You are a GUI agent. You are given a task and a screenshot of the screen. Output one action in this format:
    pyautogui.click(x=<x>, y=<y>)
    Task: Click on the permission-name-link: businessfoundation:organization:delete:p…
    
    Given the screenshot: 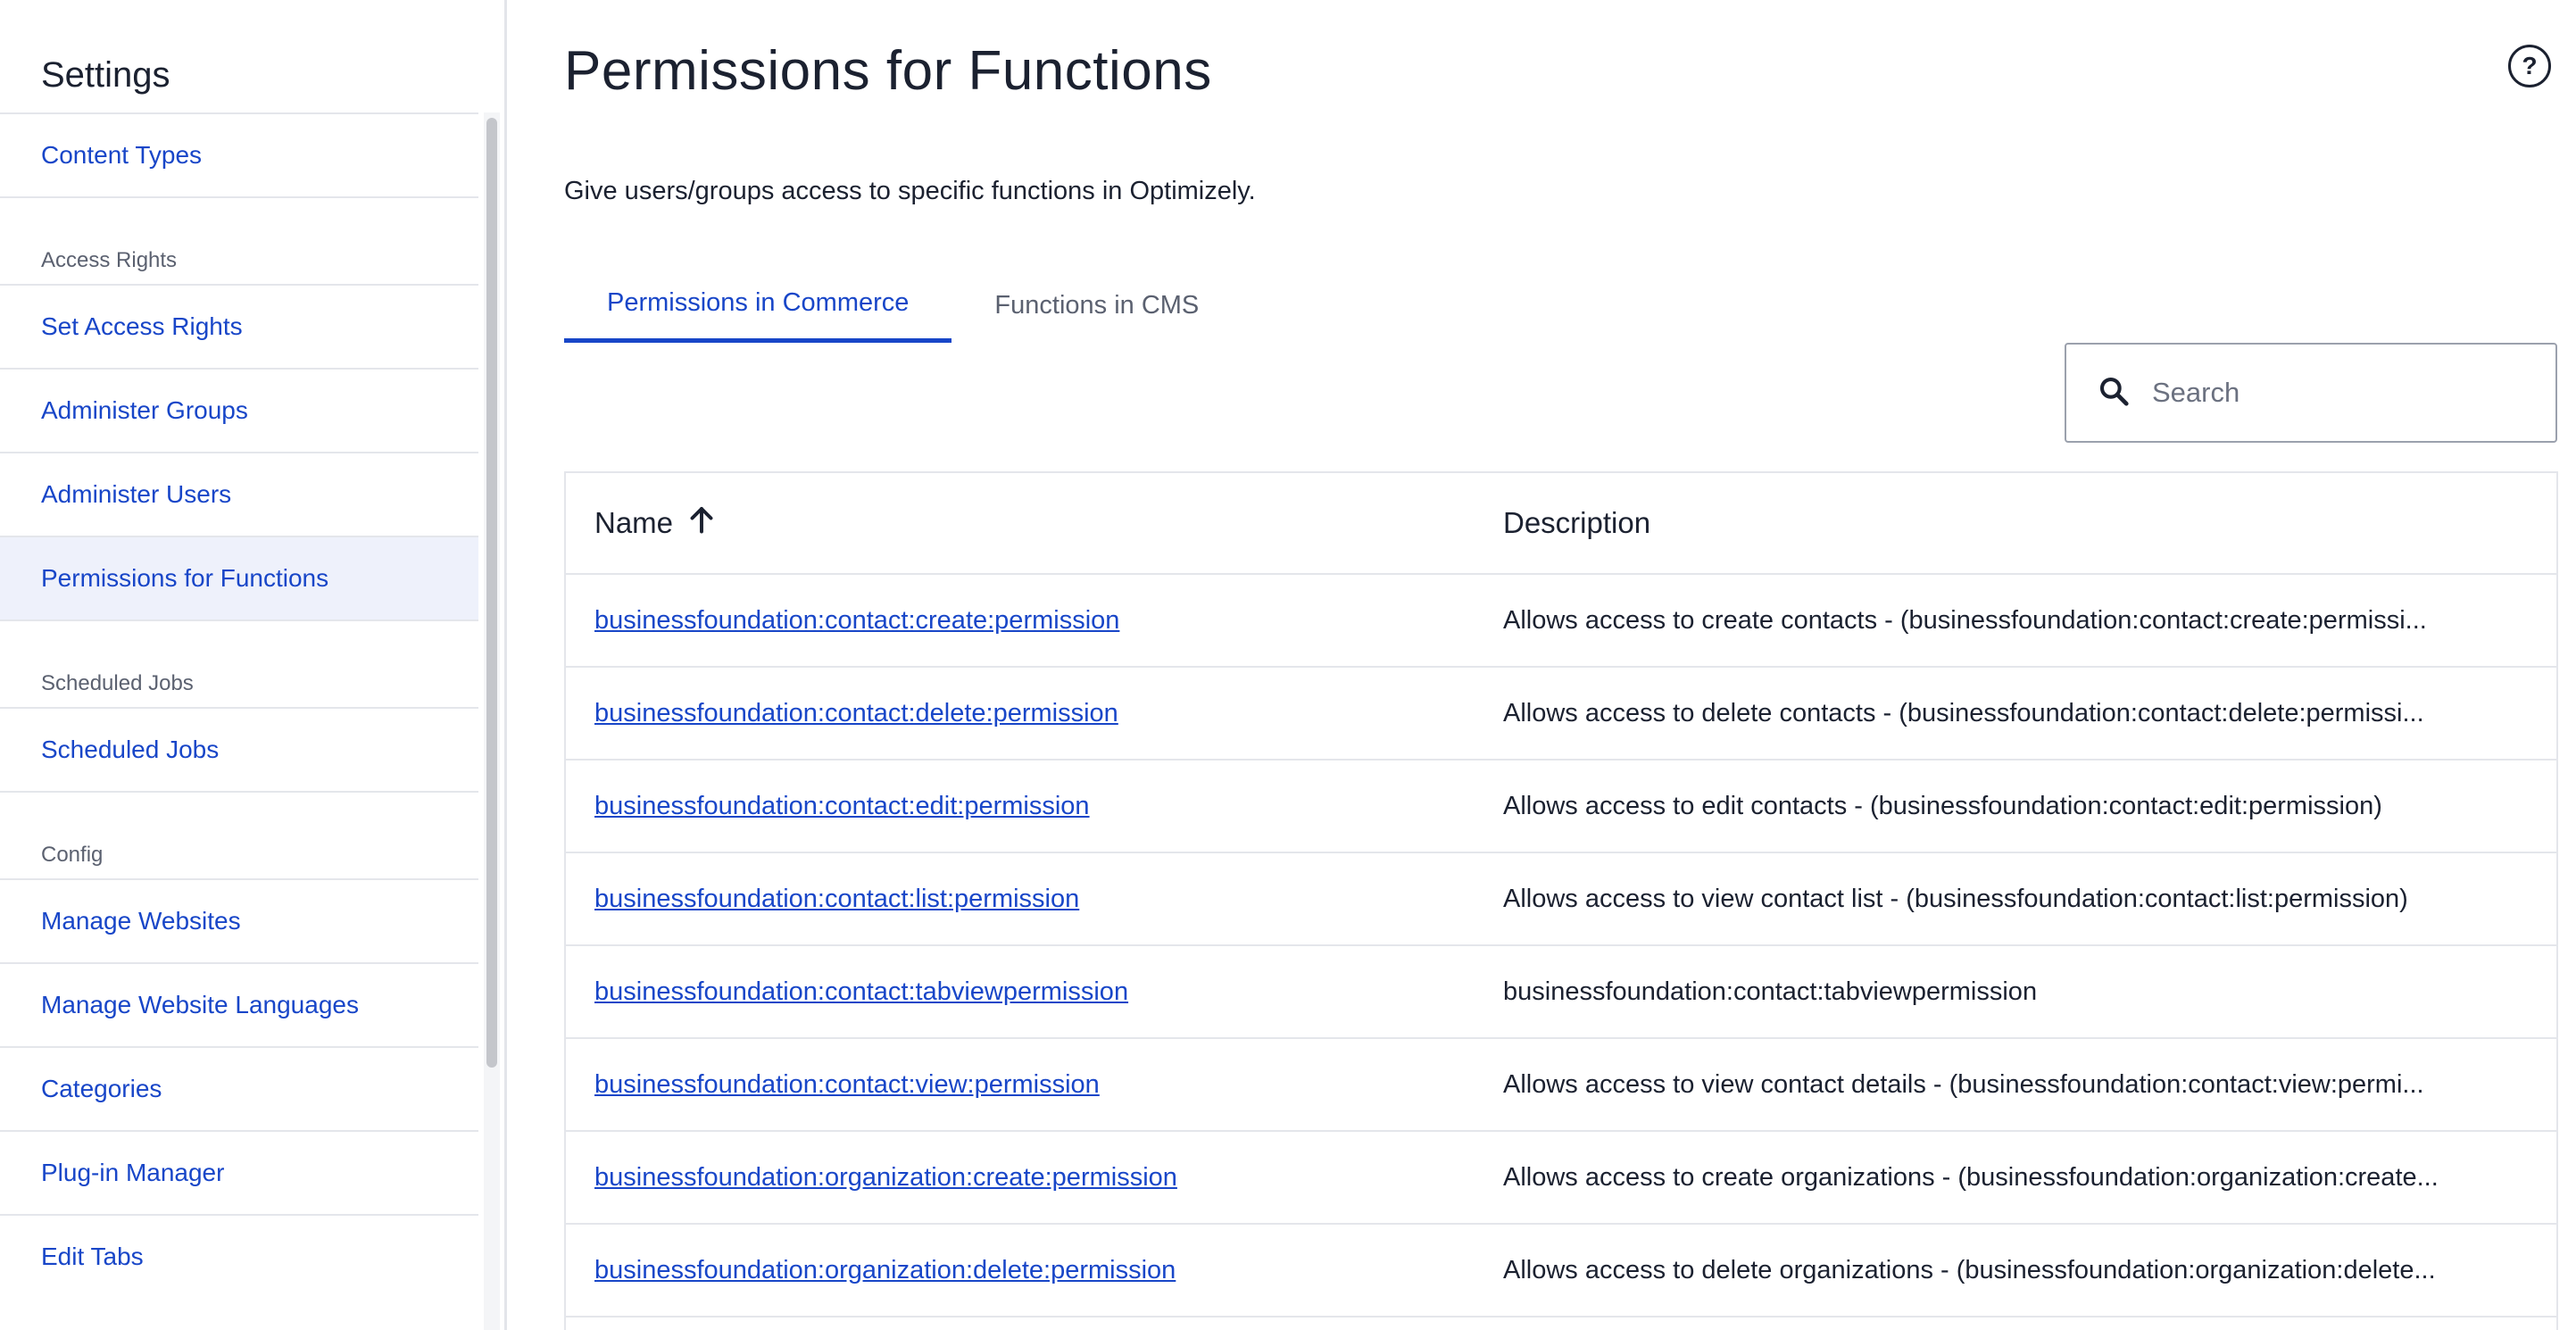 What is the action you would take?
    pyautogui.click(x=885, y=1270)
    